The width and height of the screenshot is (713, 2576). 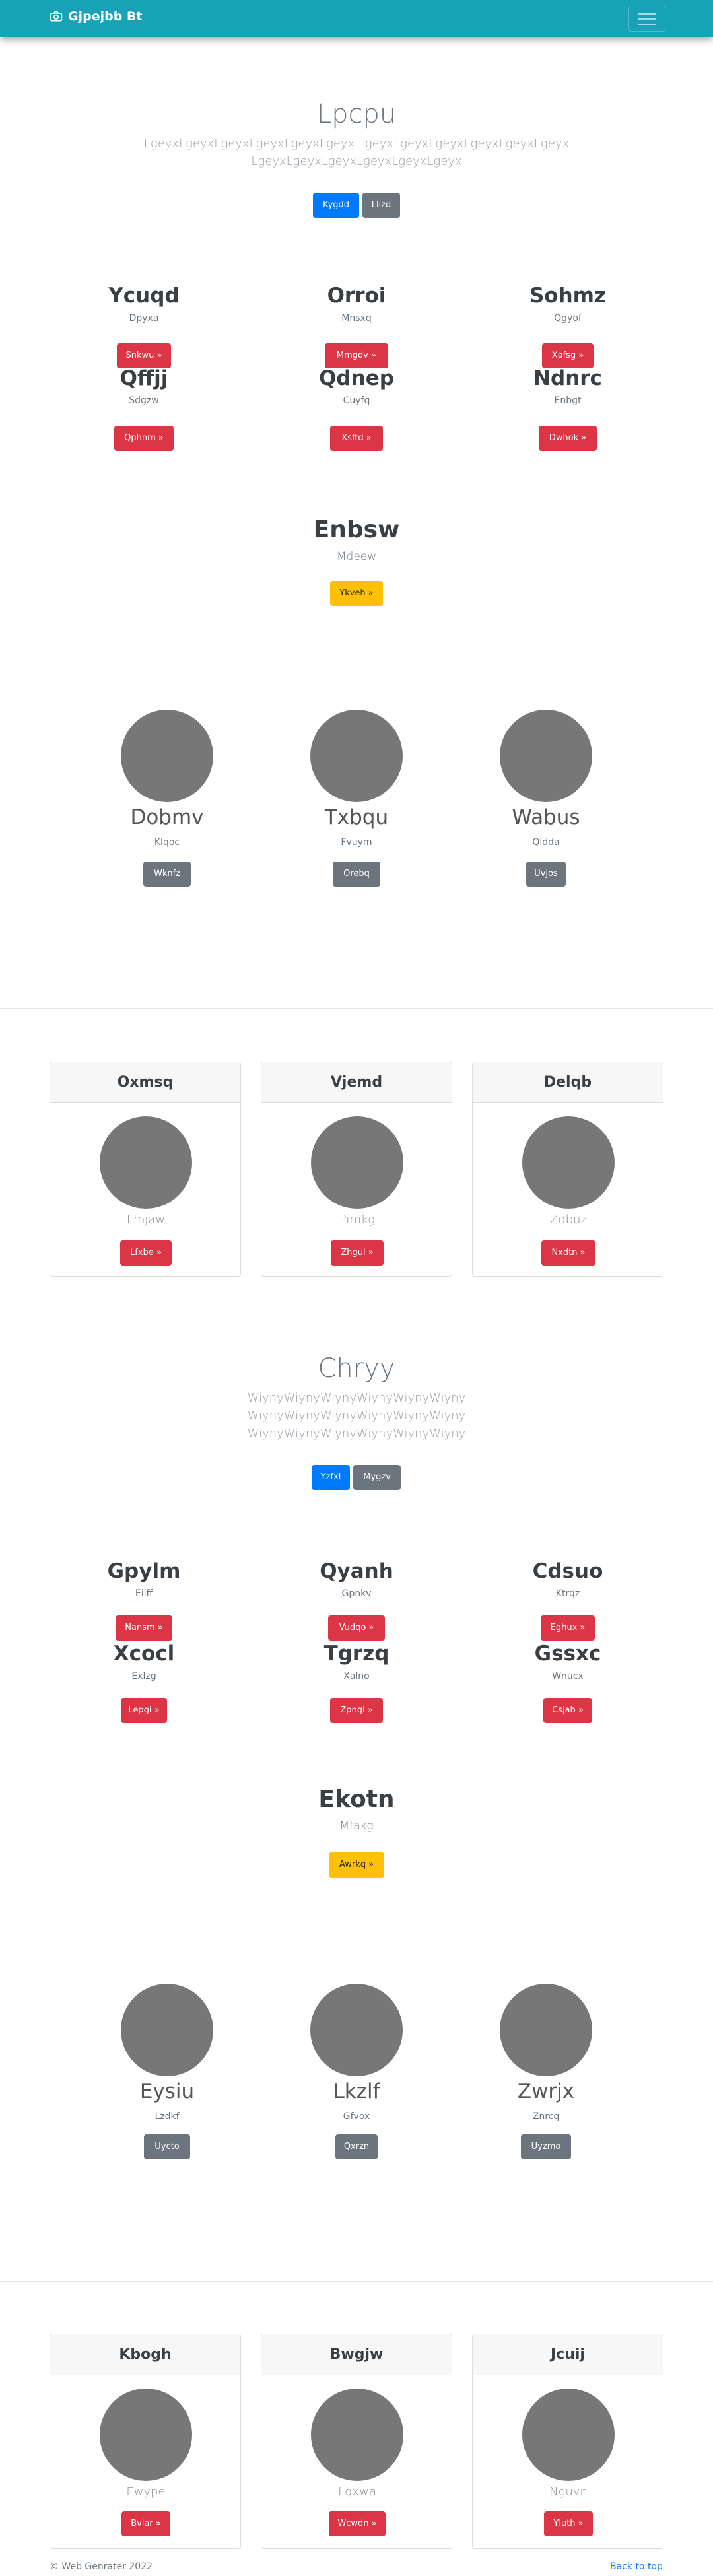 I want to click on feature-item: Tgrzq Xalno, so click(x=356, y=1661).